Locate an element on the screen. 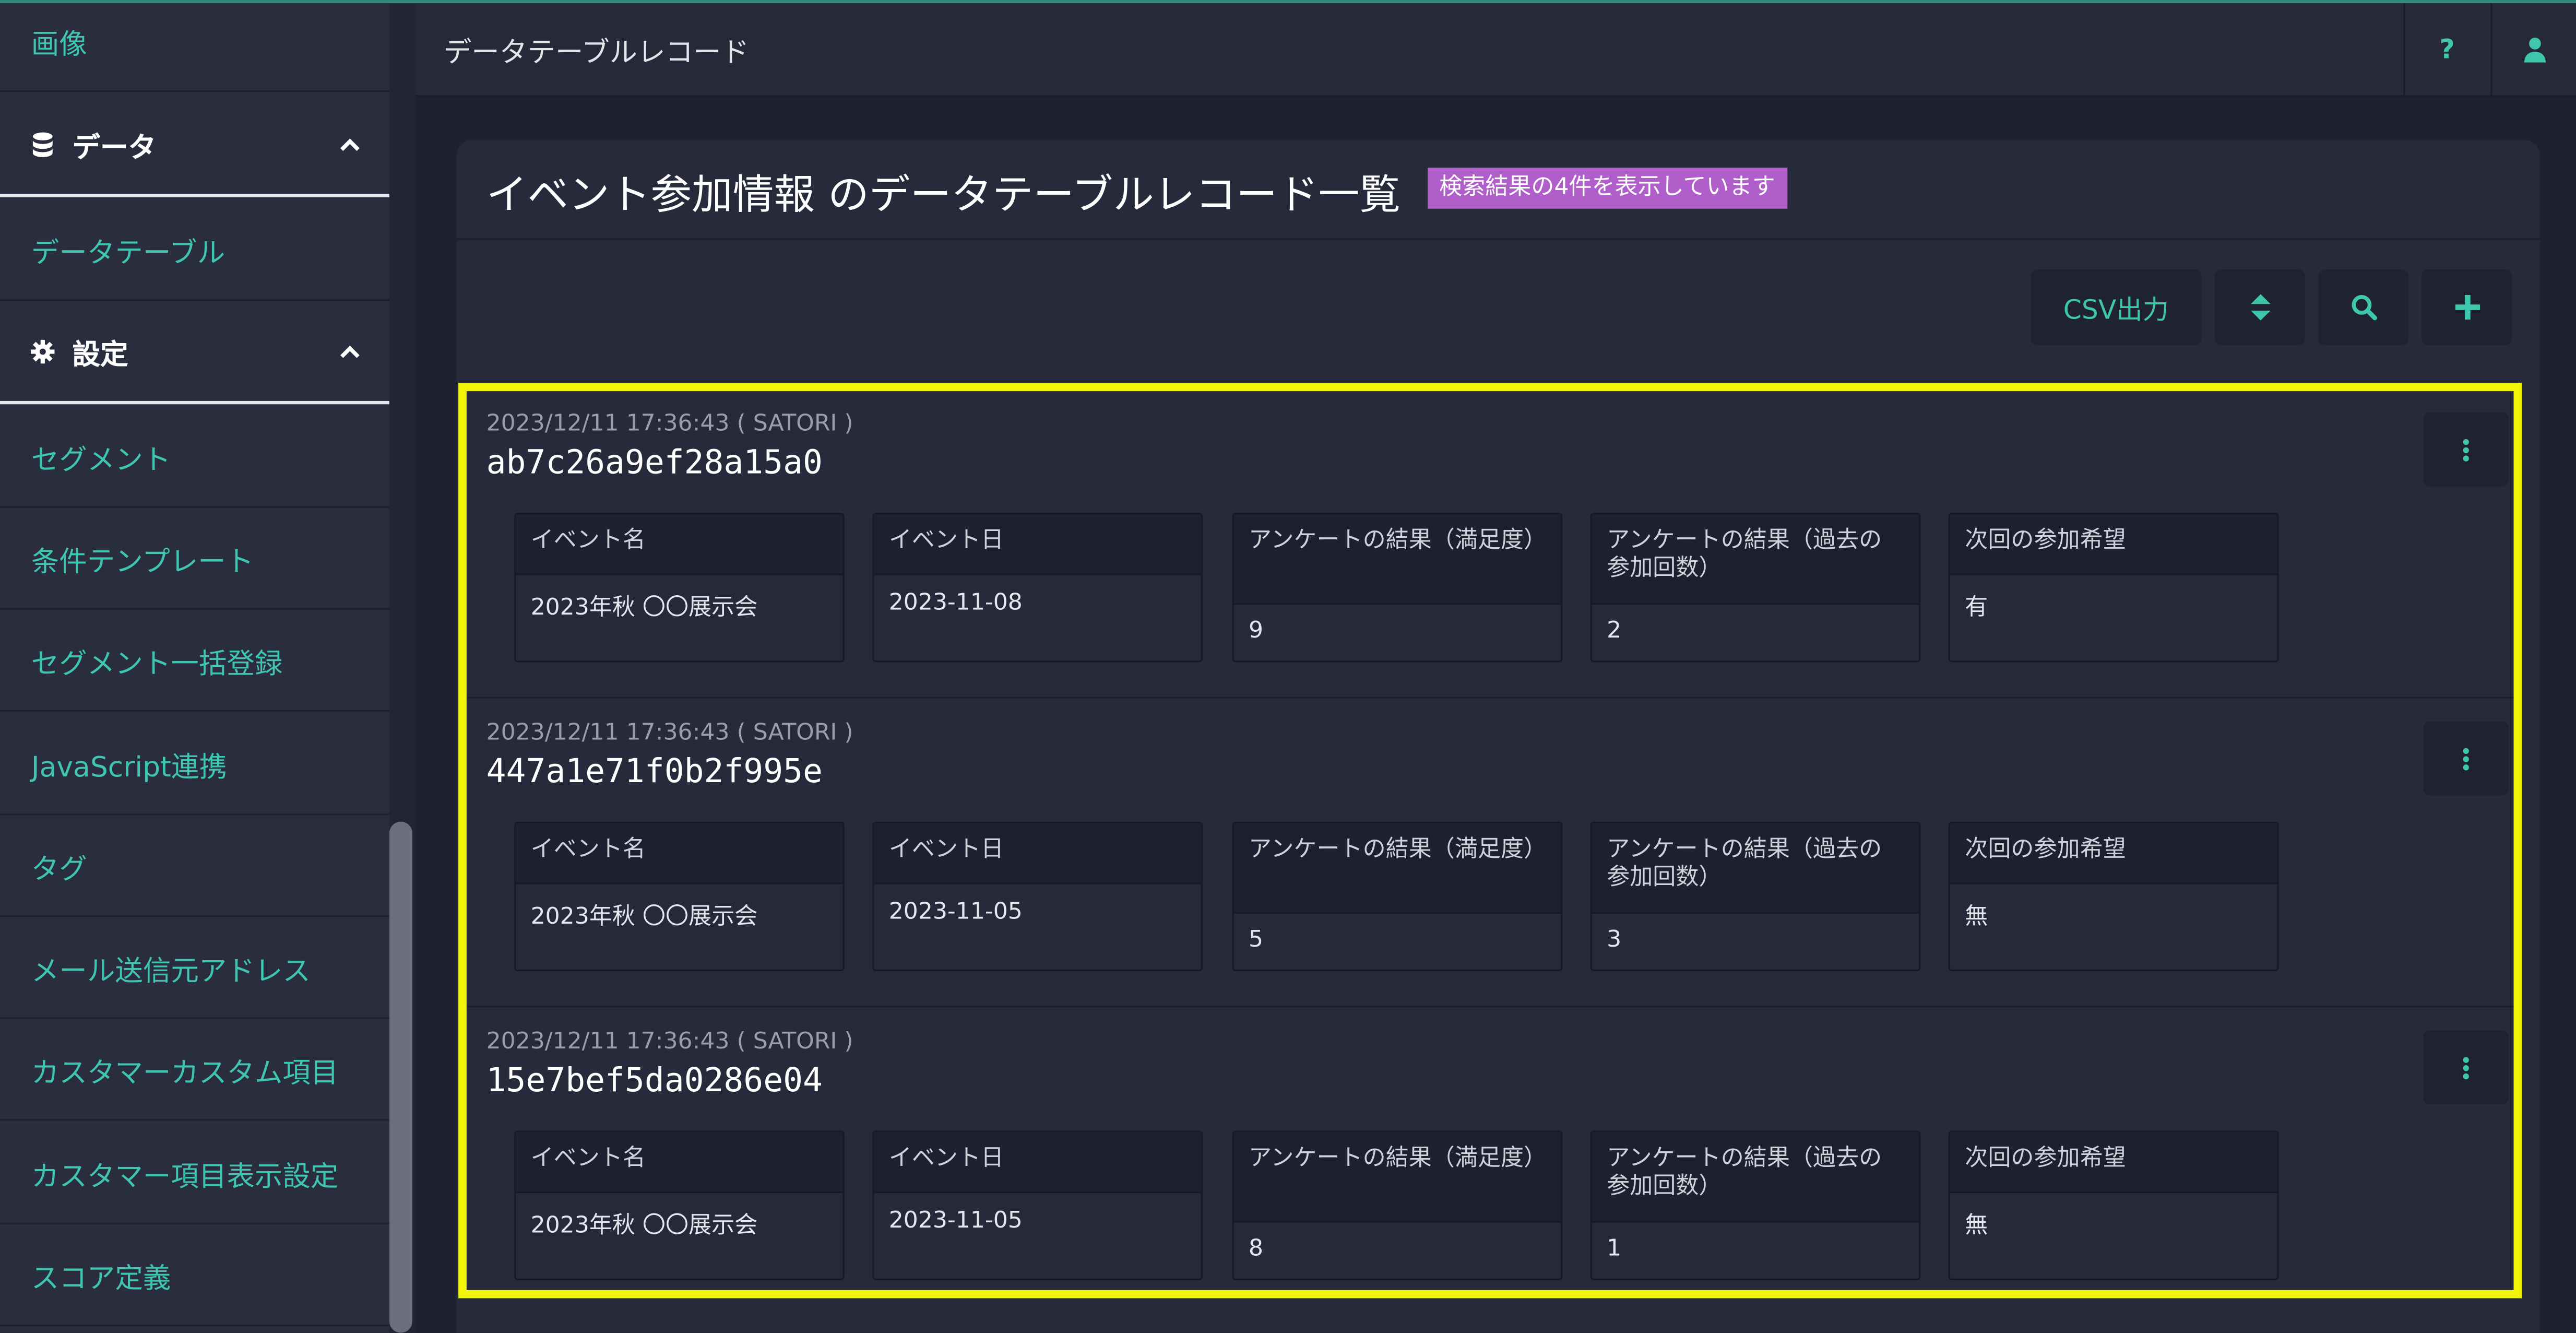 Image resolution: width=2576 pixels, height=1333 pixels. sidebar-item-label: カスタマーカスタム項目 is located at coordinates (185, 1073).